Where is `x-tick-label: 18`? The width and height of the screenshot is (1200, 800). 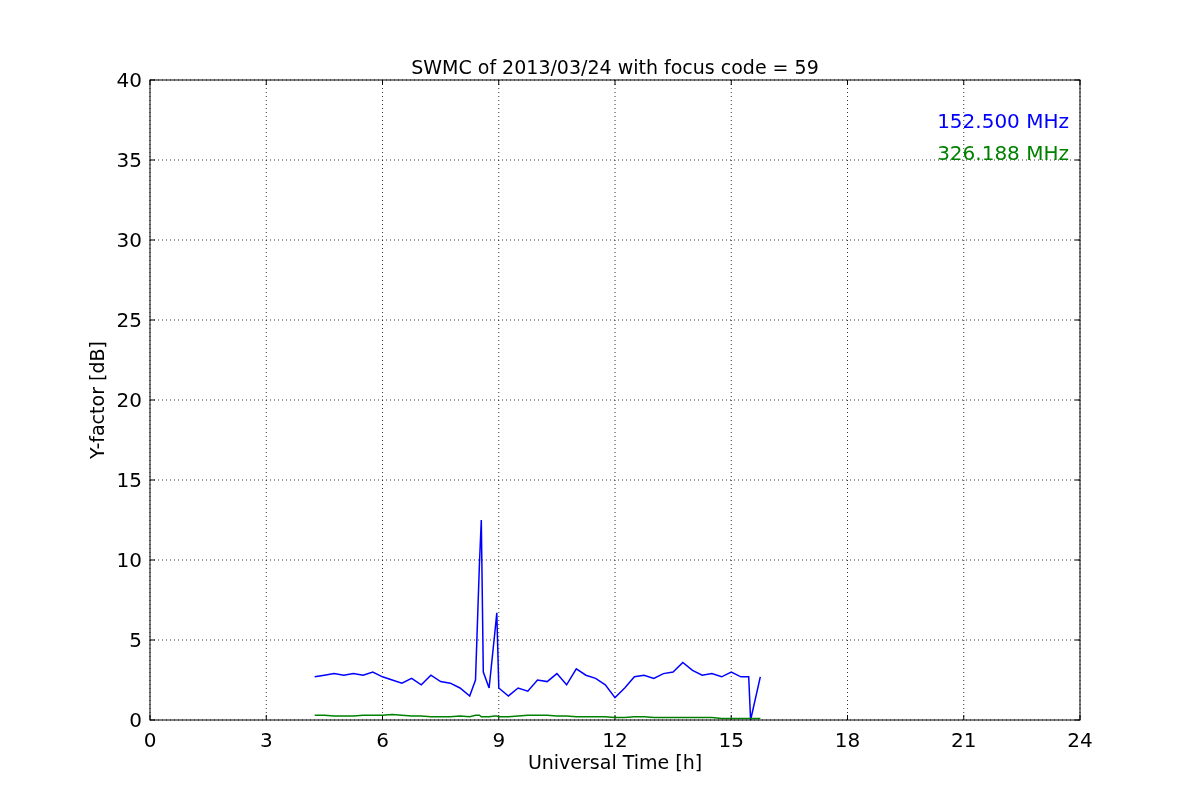 x-tick-label: 18 is located at coordinates (847, 740).